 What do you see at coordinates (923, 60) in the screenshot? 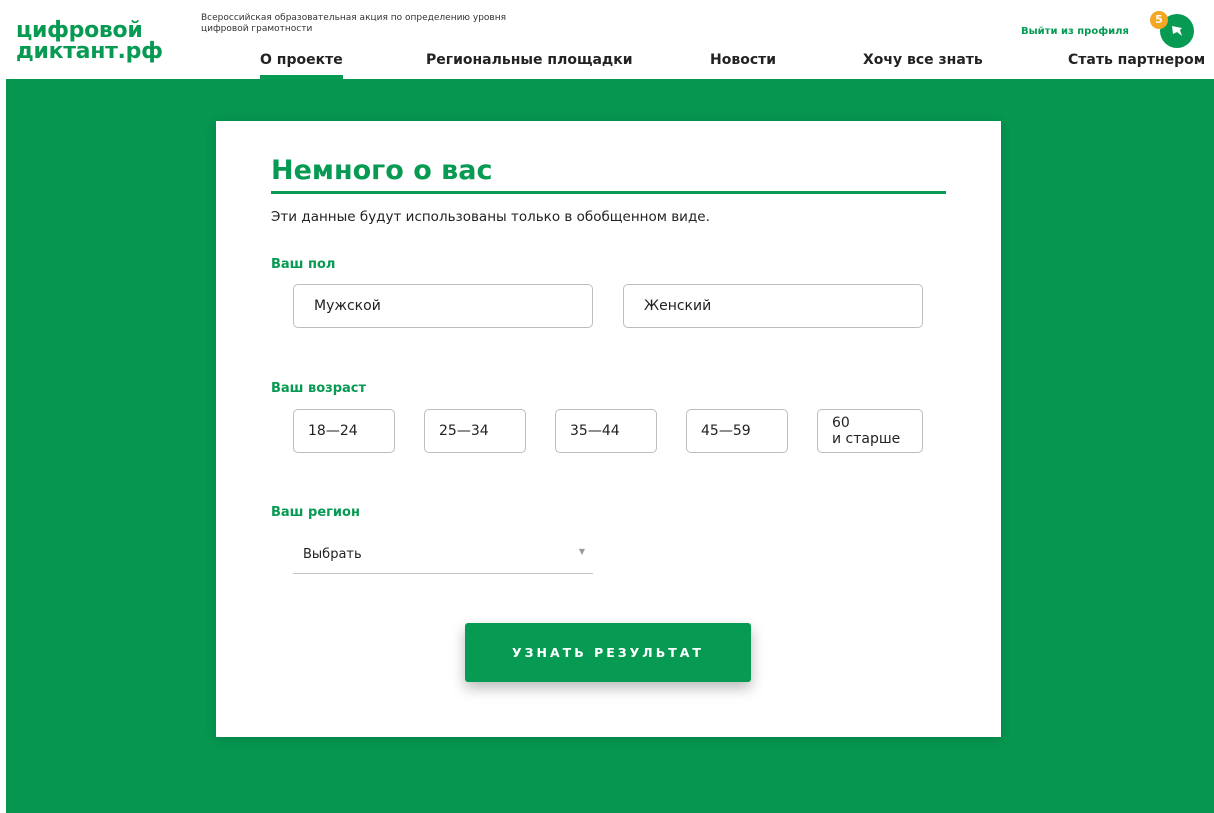
I see `nav-item-want-to-know: Хочу все знать` at bounding box center [923, 60].